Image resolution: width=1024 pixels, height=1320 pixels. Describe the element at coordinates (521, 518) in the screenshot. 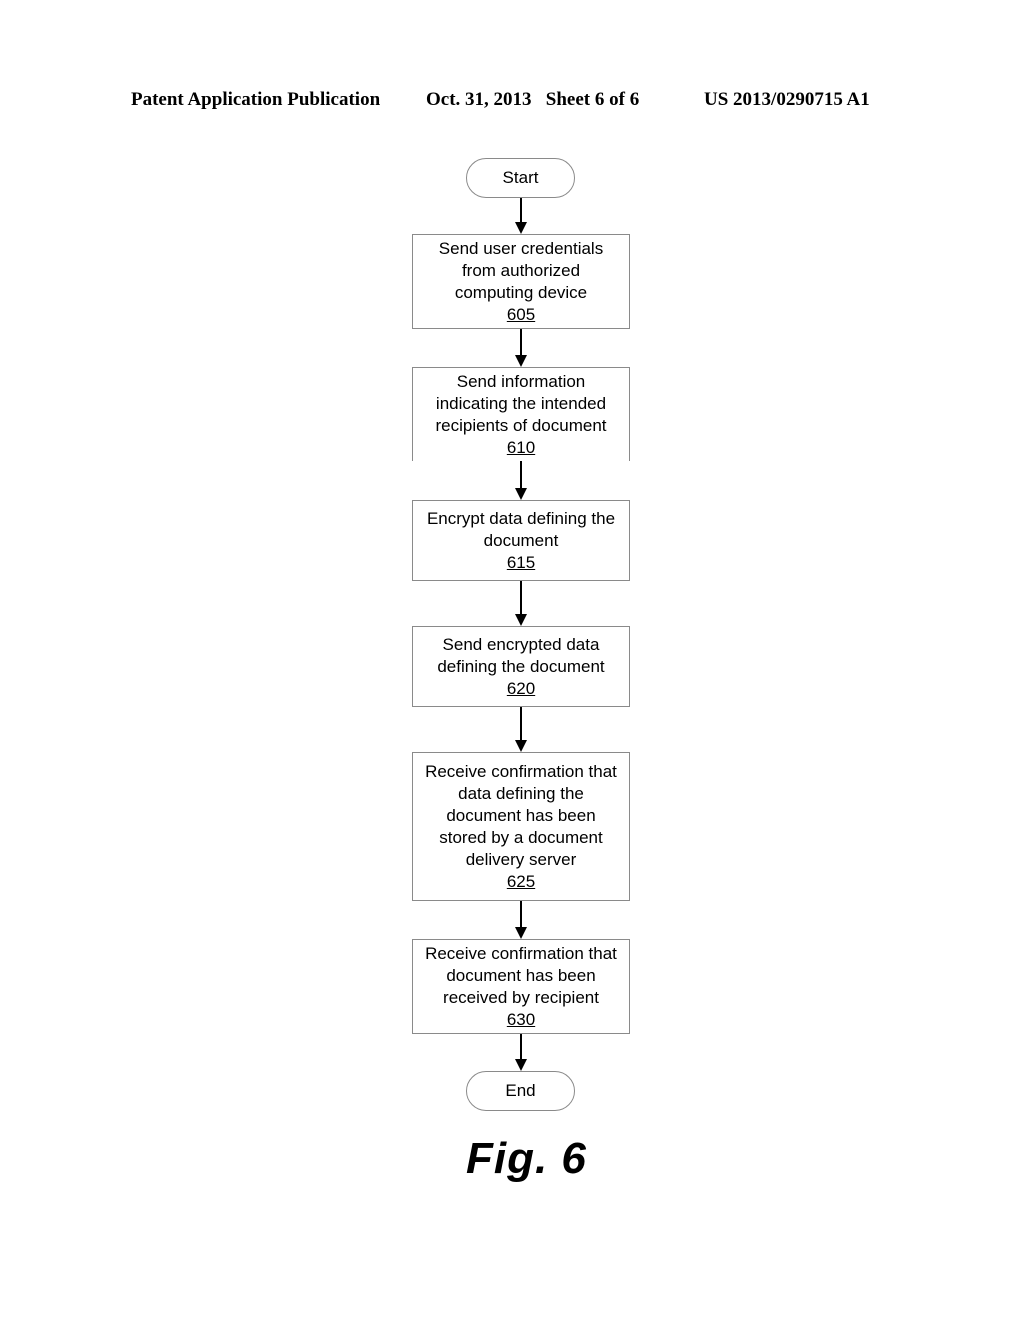

I see `step-615-line: Encrypt data defining the` at that location.